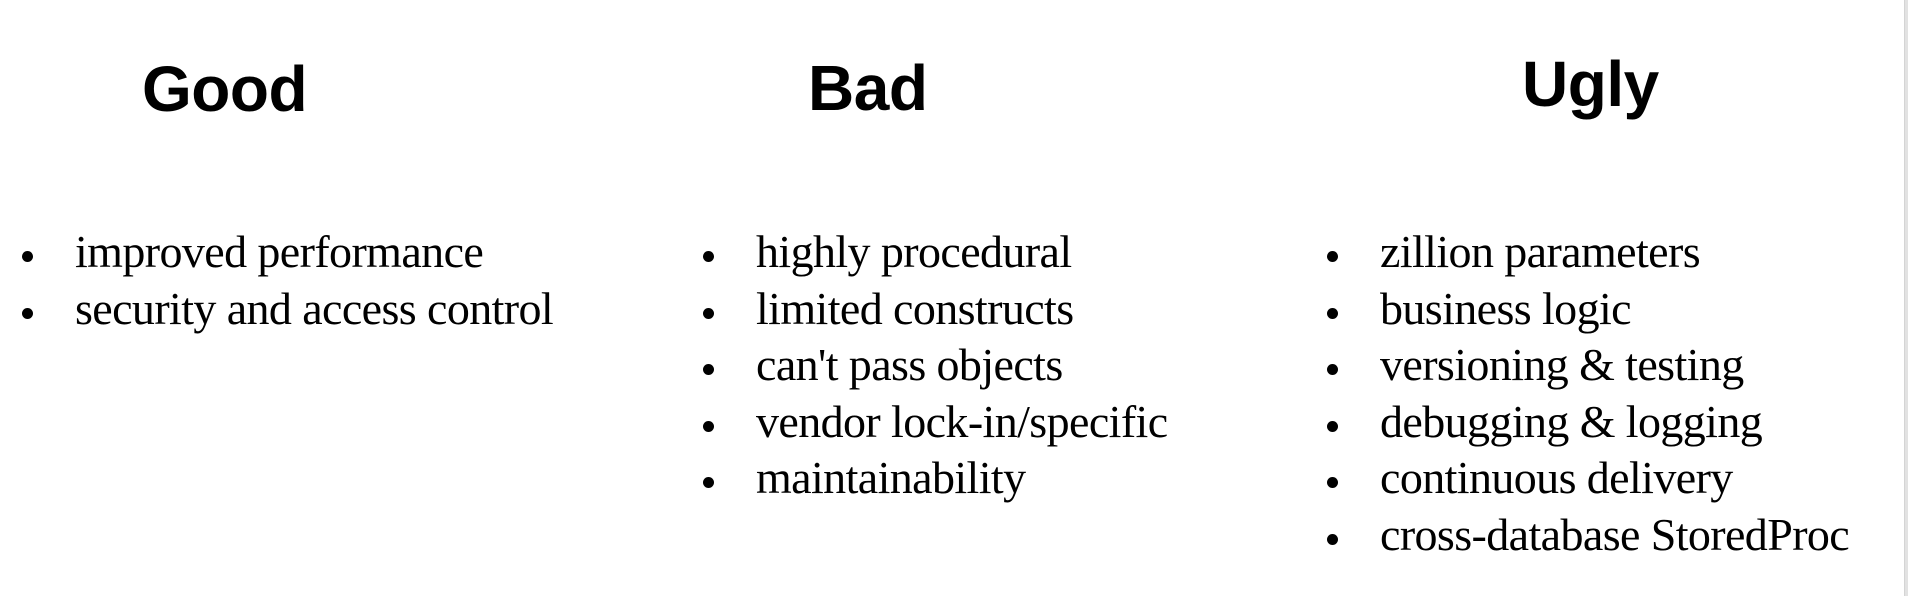 The height and width of the screenshot is (596, 1908). I want to click on list-item-text: limited constructs, so click(915, 308).